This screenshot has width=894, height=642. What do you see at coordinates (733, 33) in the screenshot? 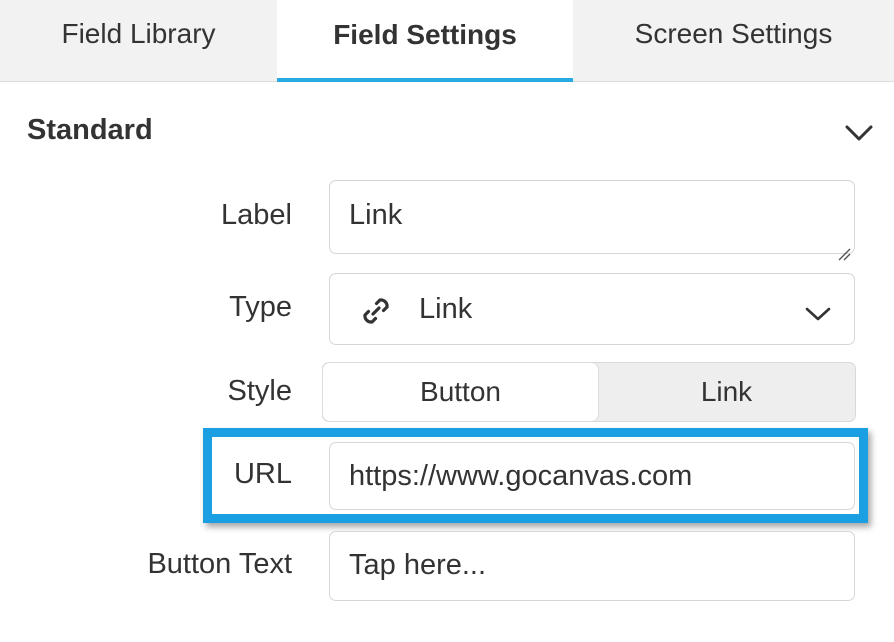
I see `tab-label: Screen Settings` at bounding box center [733, 33].